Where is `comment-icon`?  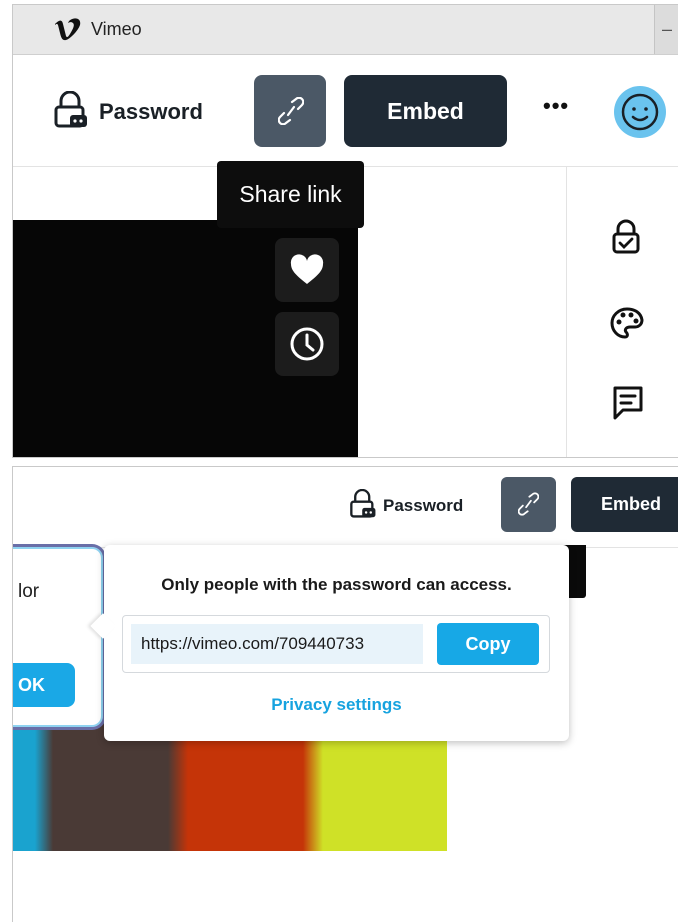
comment-icon is located at coordinates (628, 403).